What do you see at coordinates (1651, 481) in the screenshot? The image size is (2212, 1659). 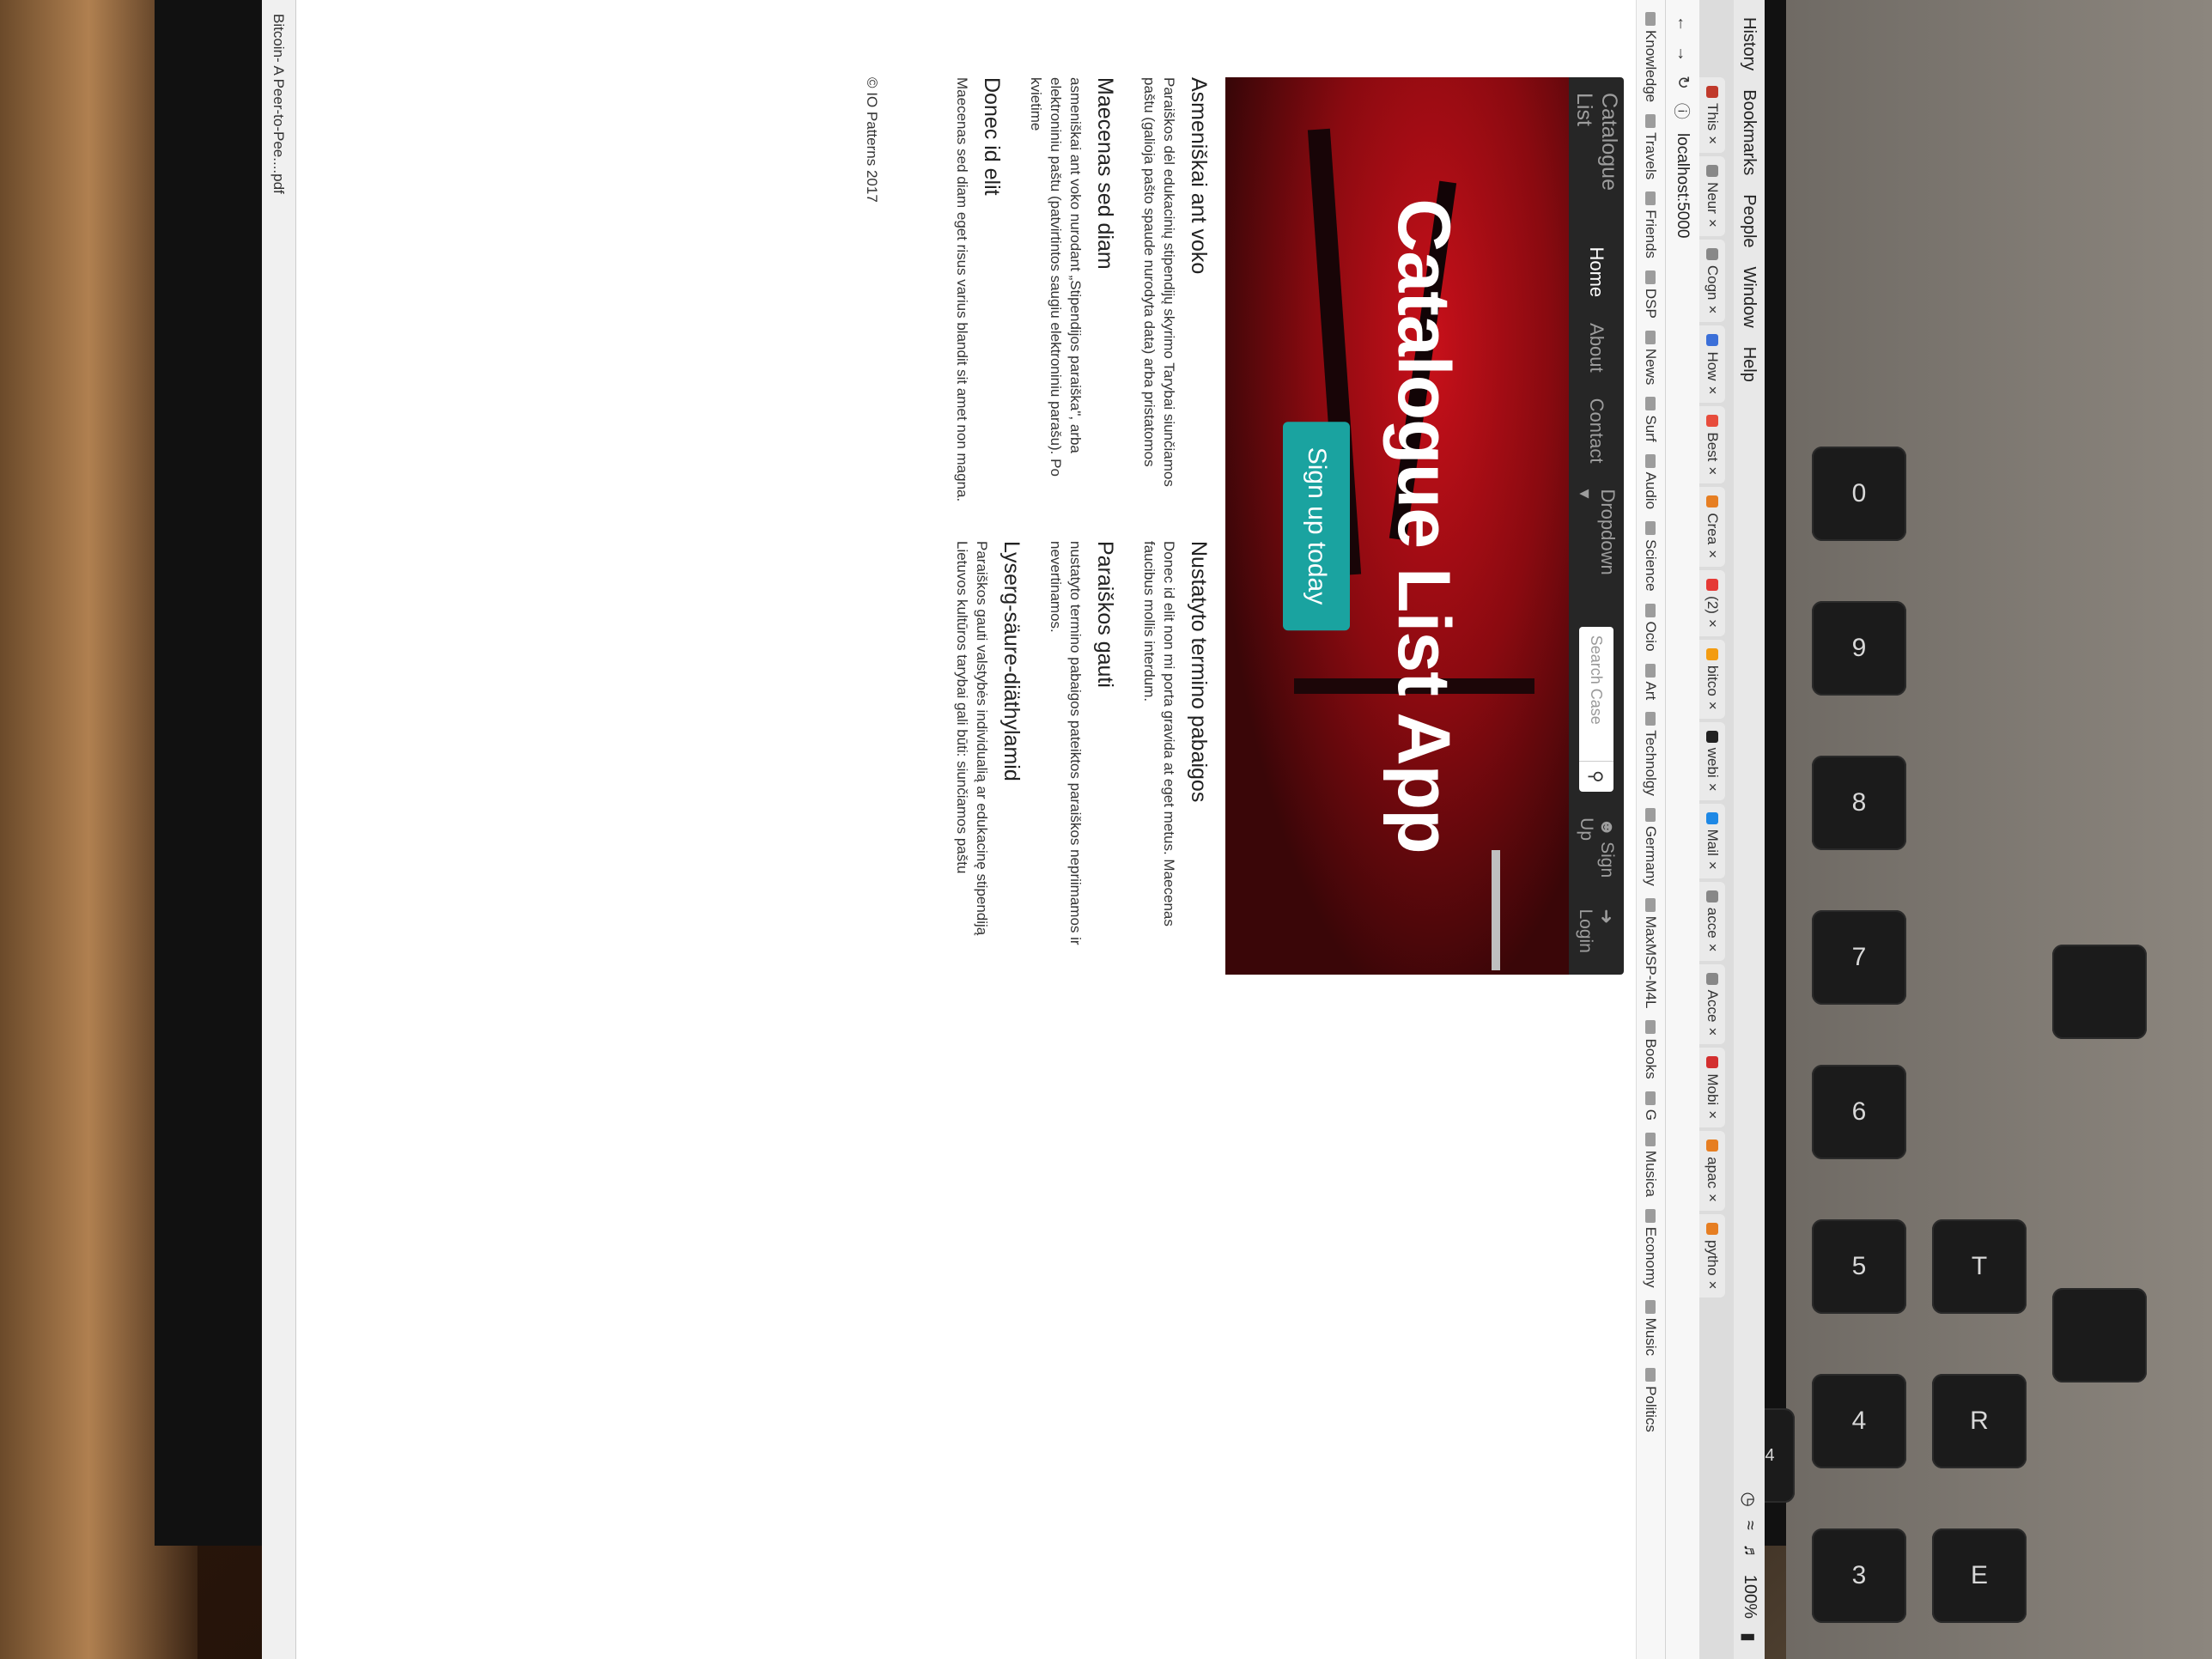 I see `bookmark-item: Audio` at bounding box center [1651, 481].